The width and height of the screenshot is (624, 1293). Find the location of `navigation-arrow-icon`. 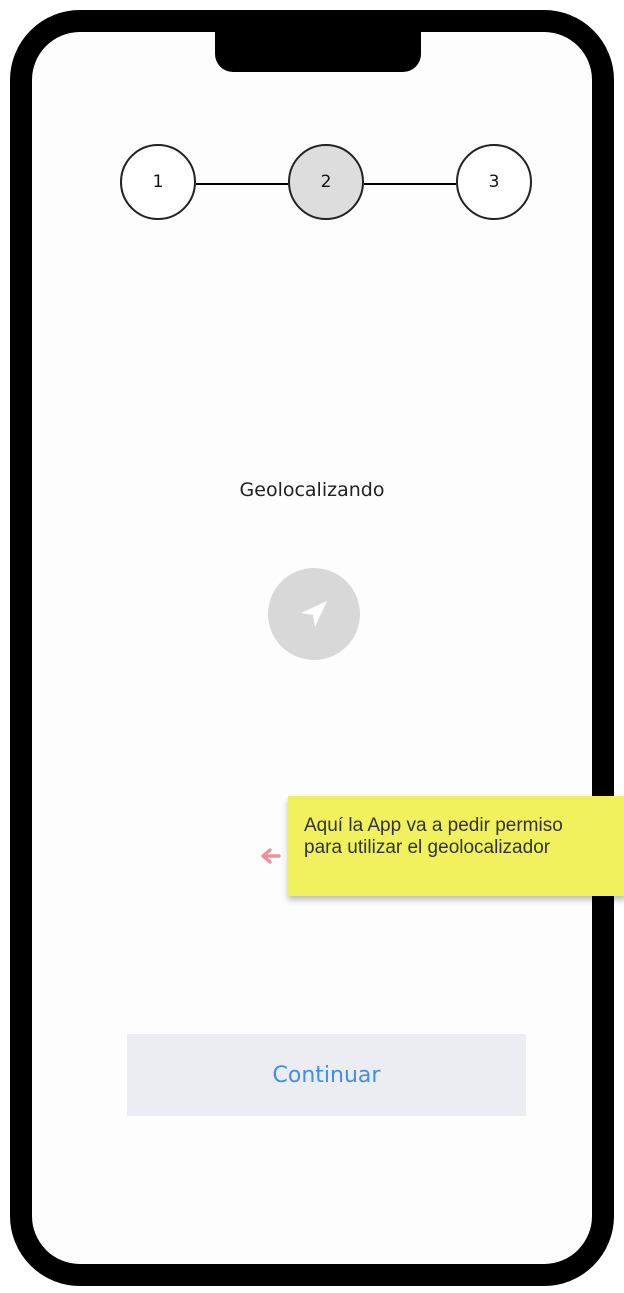

navigation-arrow-icon is located at coordinates (314, 614).